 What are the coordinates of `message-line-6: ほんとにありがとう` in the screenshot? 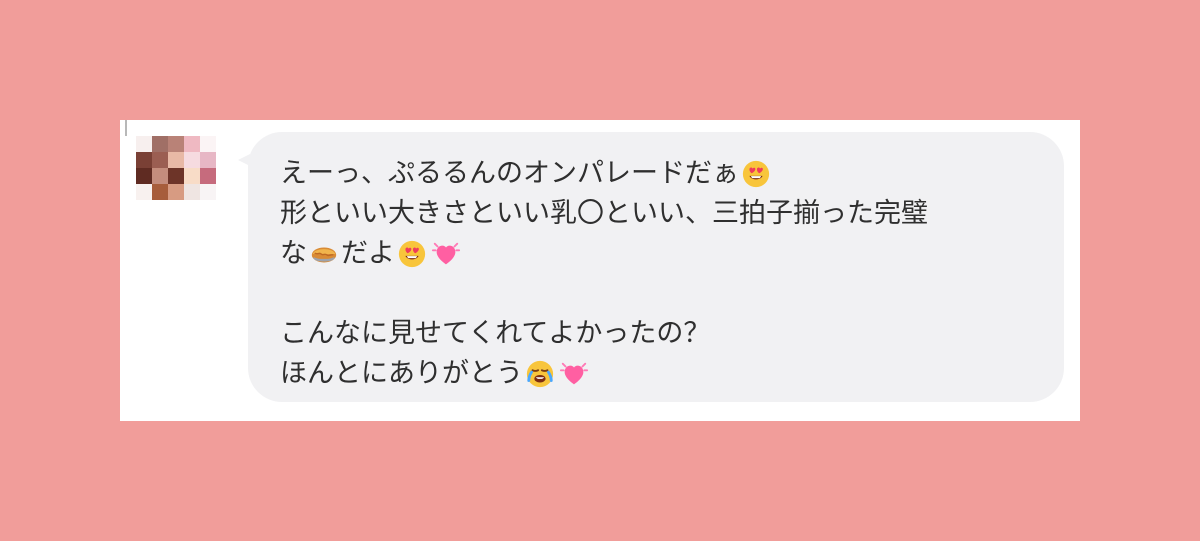 It's located at (660, 374).